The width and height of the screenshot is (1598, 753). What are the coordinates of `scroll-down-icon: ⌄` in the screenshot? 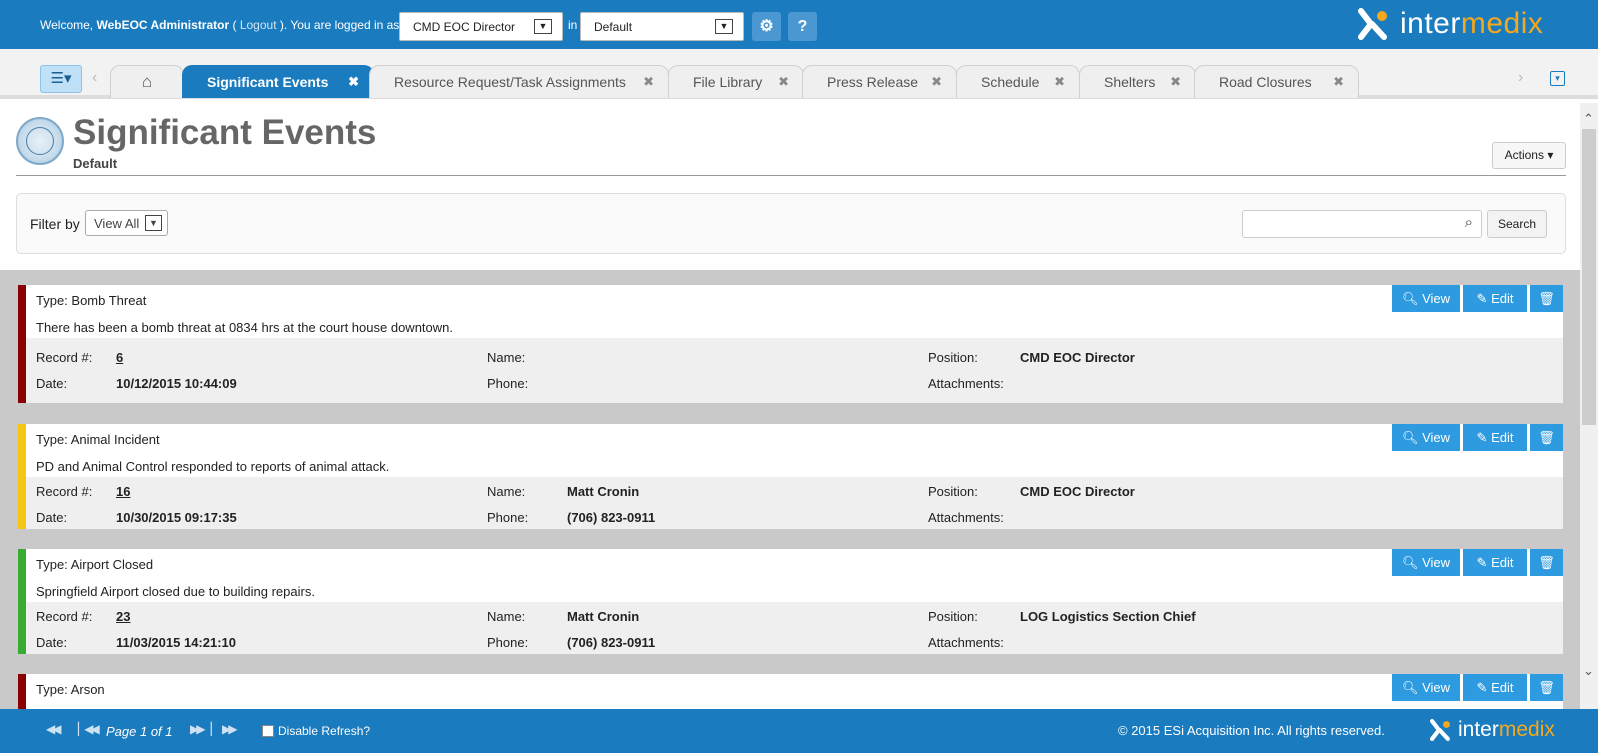 It's located at (1588, 671).